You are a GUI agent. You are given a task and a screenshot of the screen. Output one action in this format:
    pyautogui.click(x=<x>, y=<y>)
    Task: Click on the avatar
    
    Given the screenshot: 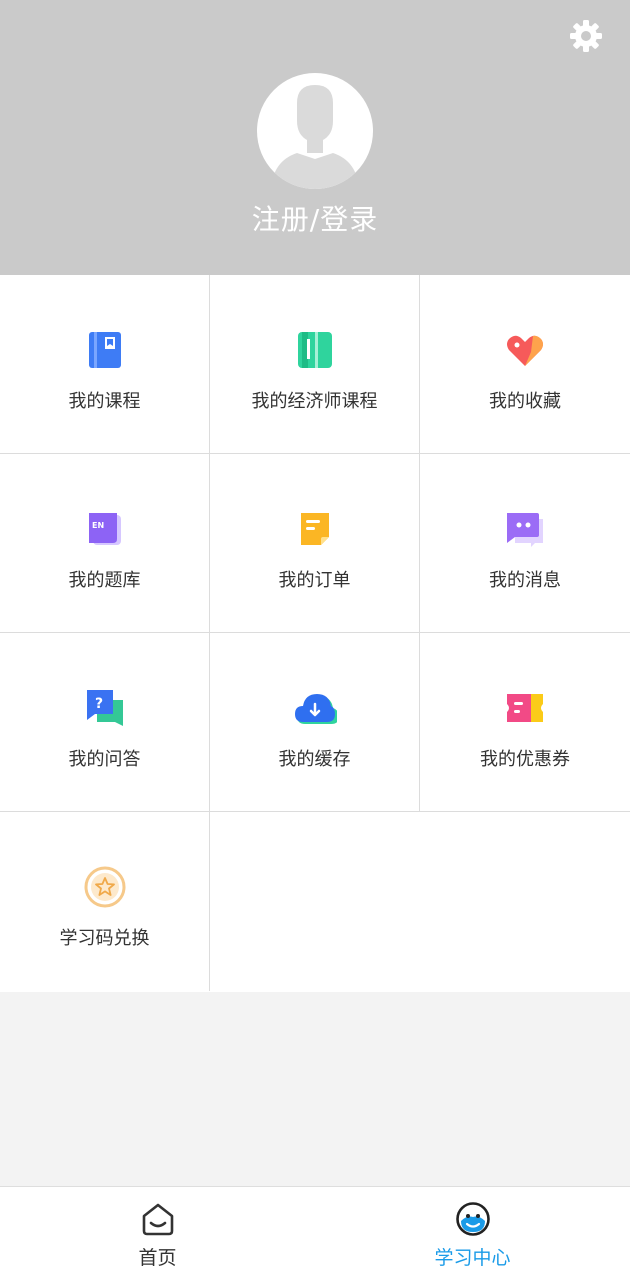 What is the action you would take?
    pyautogui.click(x=315, y=131)
    